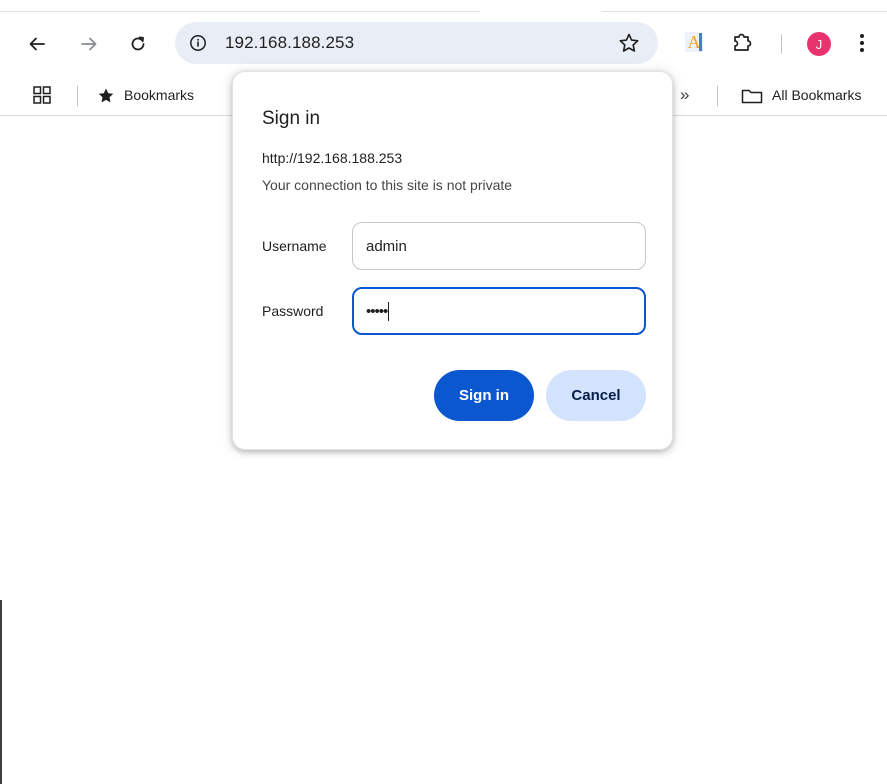 The width and height of the screenshot is (887, 784). I want to click on password-label: Password, so click(293, 311).